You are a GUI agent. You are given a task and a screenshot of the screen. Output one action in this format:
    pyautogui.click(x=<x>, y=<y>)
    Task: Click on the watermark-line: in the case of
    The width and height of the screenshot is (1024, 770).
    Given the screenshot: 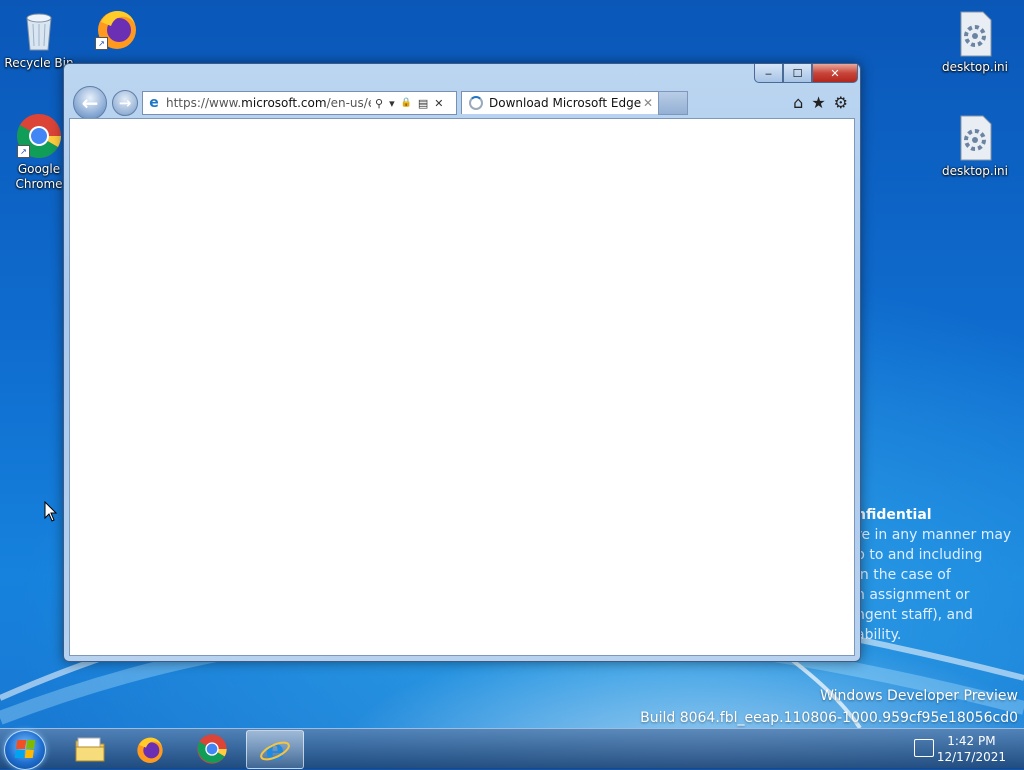 What is the action you would take?
    pyautogui.click(x=903, y=575)
    